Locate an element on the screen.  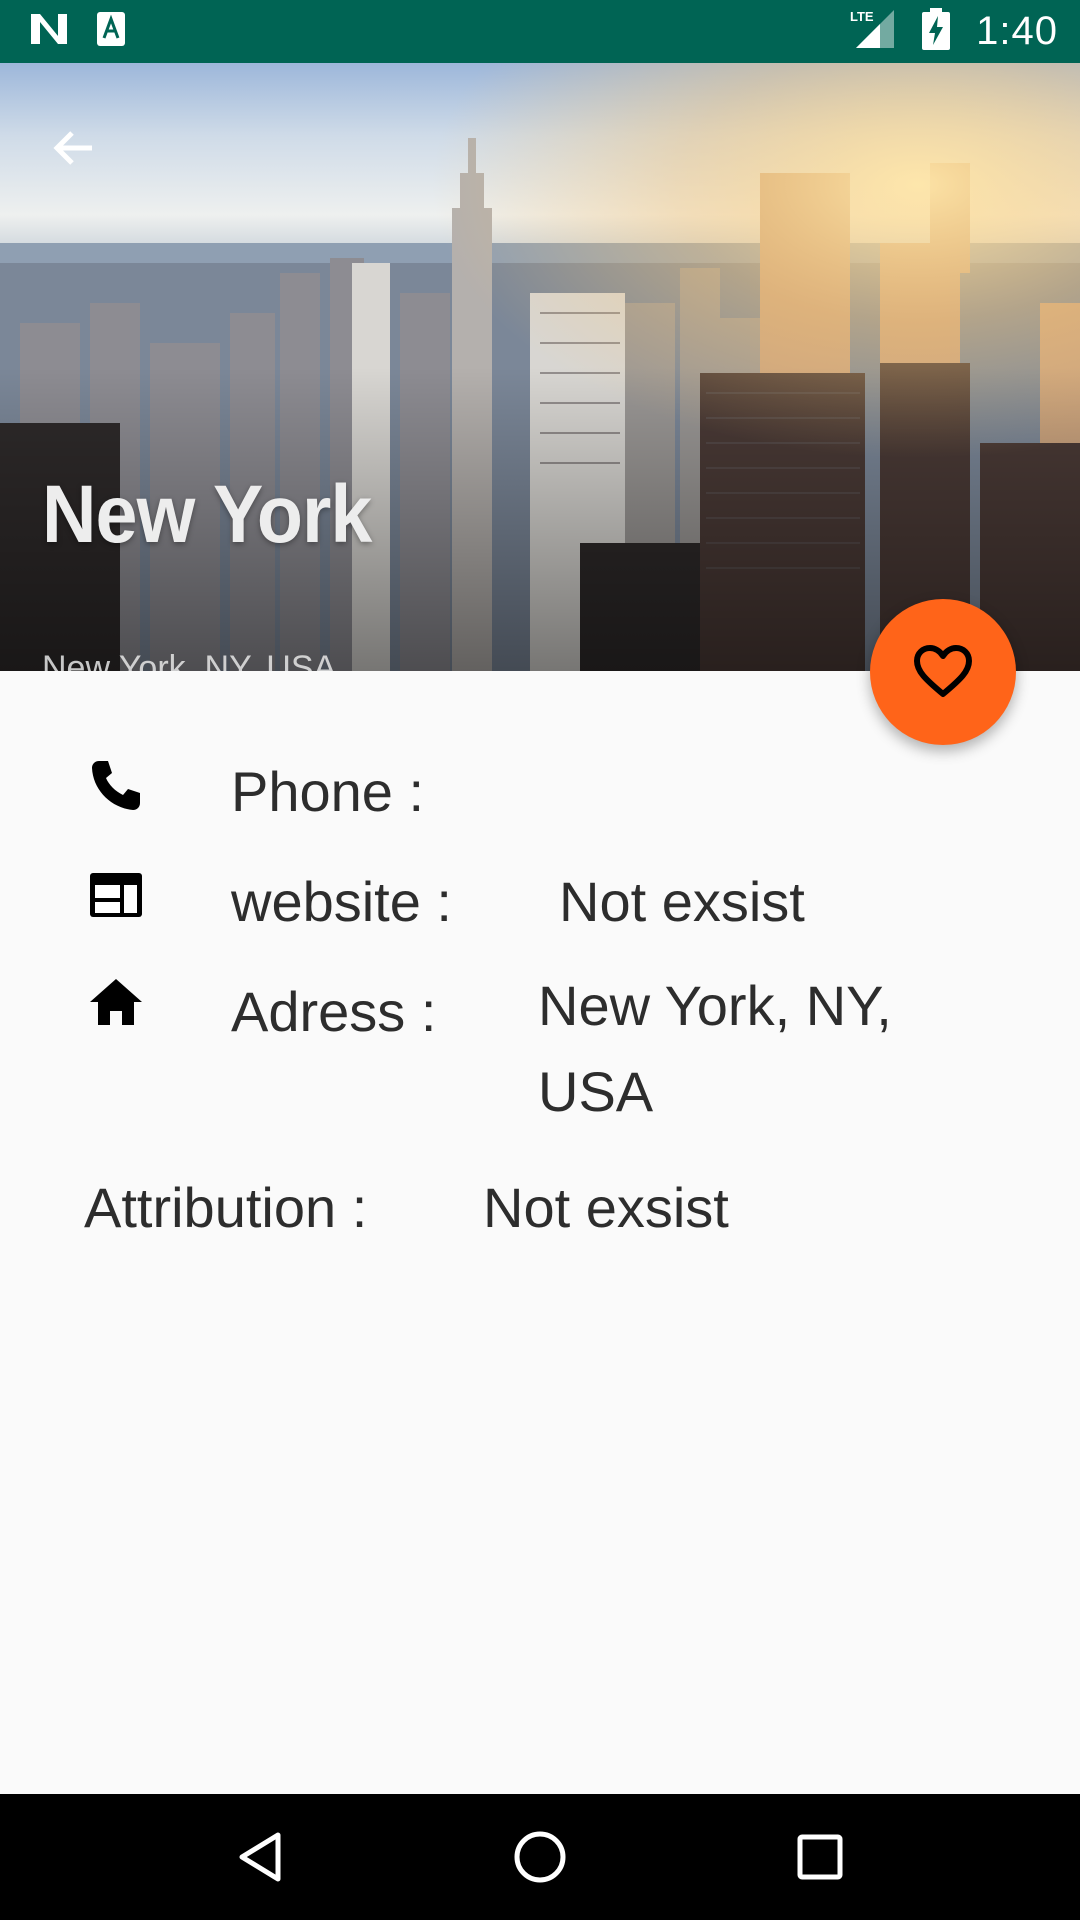
nav-home-button is located at coordinates (540, 1857).